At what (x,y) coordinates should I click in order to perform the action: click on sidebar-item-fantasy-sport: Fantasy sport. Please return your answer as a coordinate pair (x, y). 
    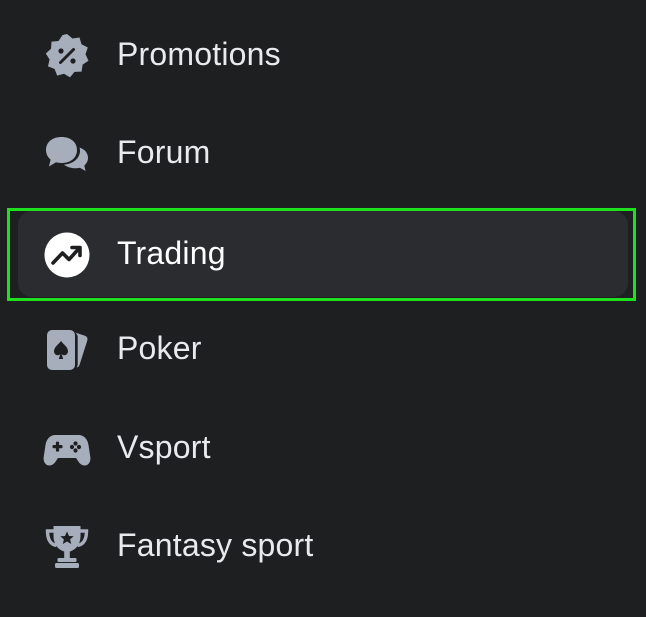
    Looking at the image, I should click on (323, 546).